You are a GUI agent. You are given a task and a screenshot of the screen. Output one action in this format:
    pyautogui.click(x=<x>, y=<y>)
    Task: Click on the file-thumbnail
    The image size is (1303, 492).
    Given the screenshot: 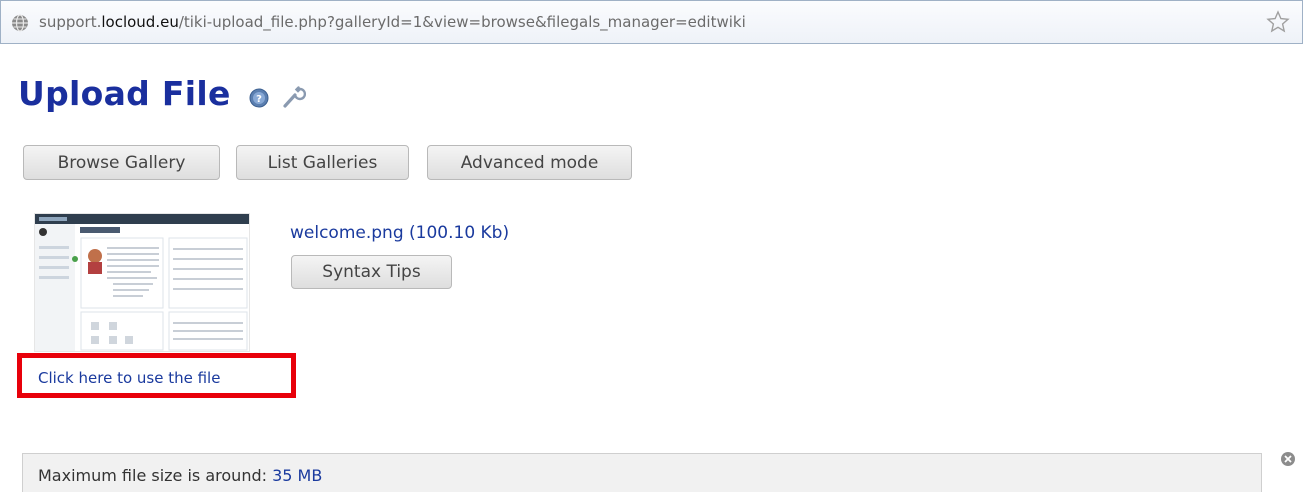 What is the action you would take?
    pyautogui.click(x=142, y=282)
    